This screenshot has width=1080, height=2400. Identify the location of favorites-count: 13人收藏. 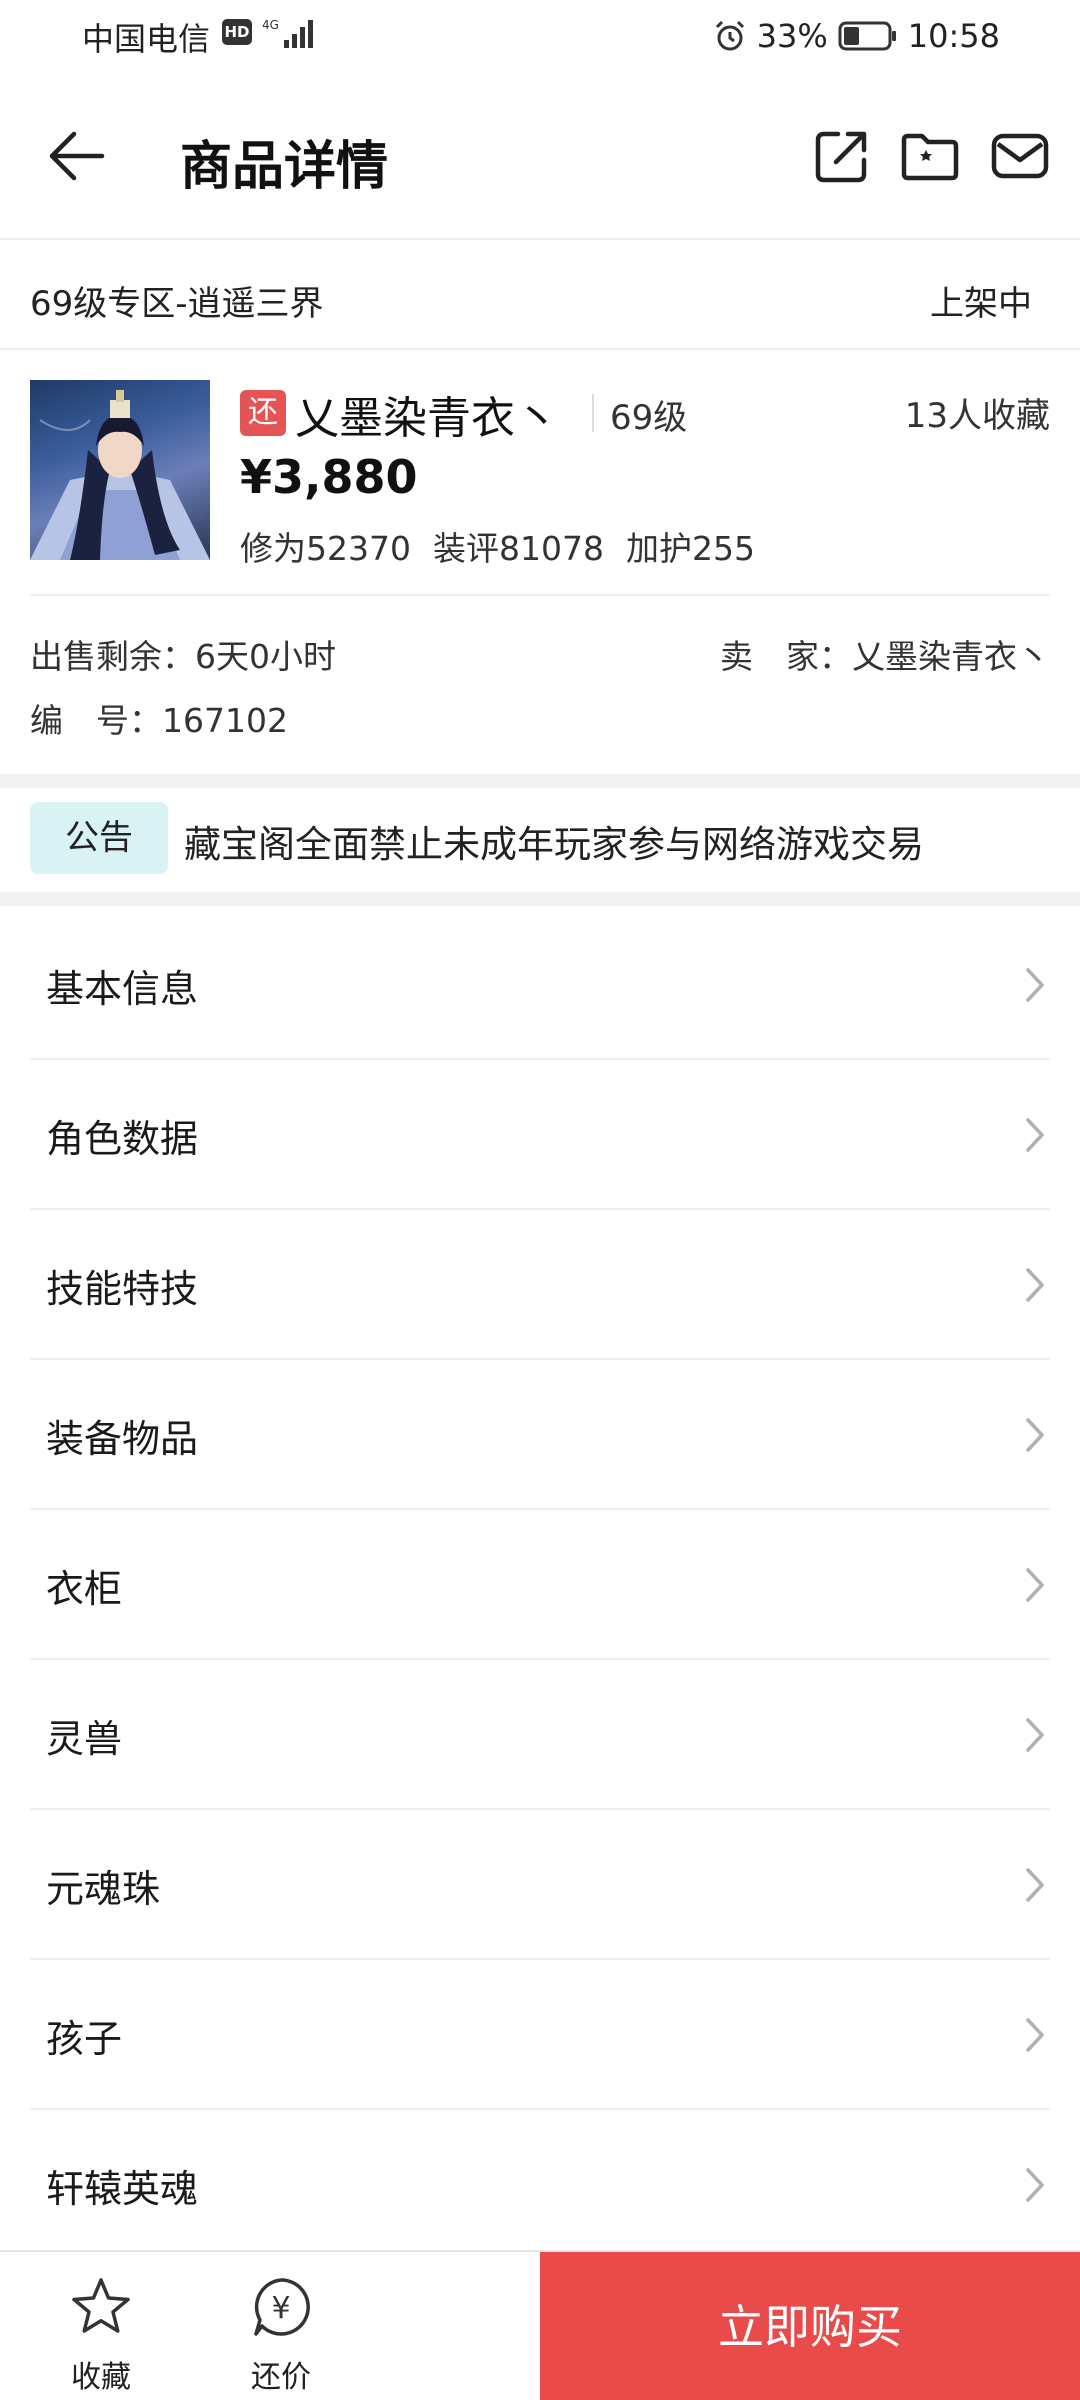
(977, 416).